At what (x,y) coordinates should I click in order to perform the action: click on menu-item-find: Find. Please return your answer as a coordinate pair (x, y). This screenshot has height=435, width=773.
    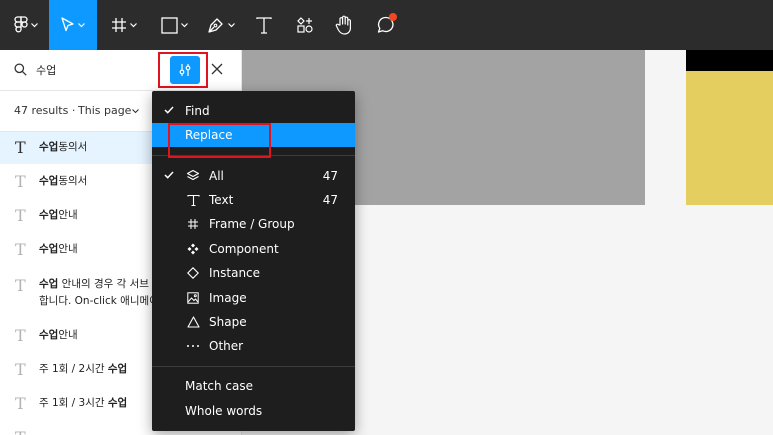
    Looking at the image, I should click on (253, 111).